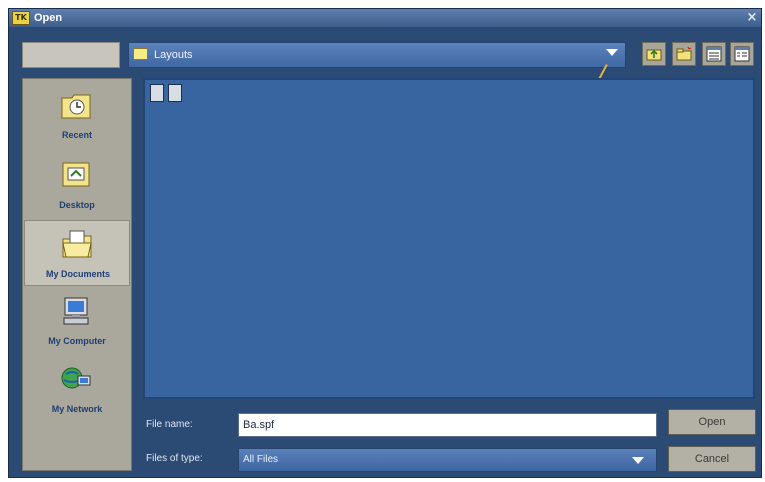 The height and width of the screenshot is (482, 765). What do you see at coordinates (712, 459) in the screenshot?
I see `cancel-button: Cancel` at bounding box center [712, 459].